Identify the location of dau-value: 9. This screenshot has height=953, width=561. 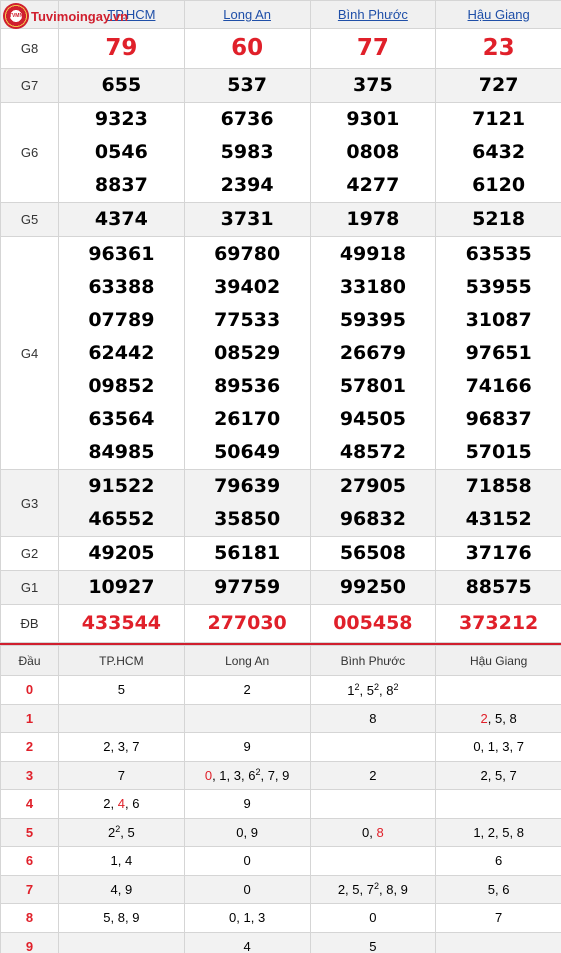
(247, 747).